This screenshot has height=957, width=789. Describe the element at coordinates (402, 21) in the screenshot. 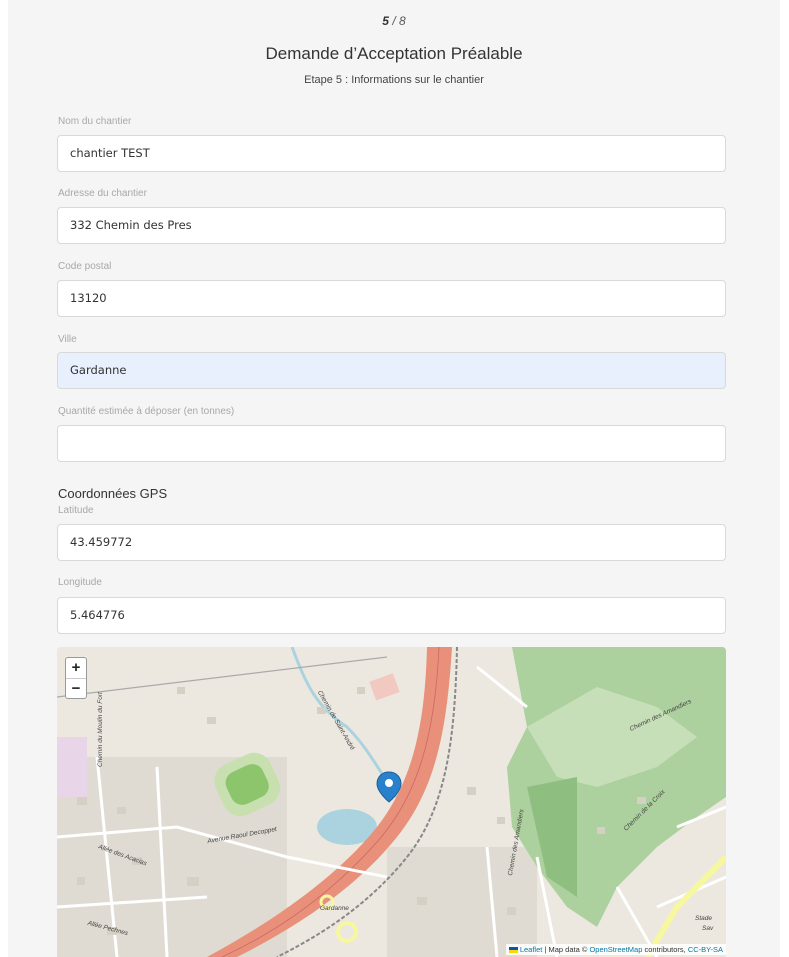

I see `step-total: 8` at that location.